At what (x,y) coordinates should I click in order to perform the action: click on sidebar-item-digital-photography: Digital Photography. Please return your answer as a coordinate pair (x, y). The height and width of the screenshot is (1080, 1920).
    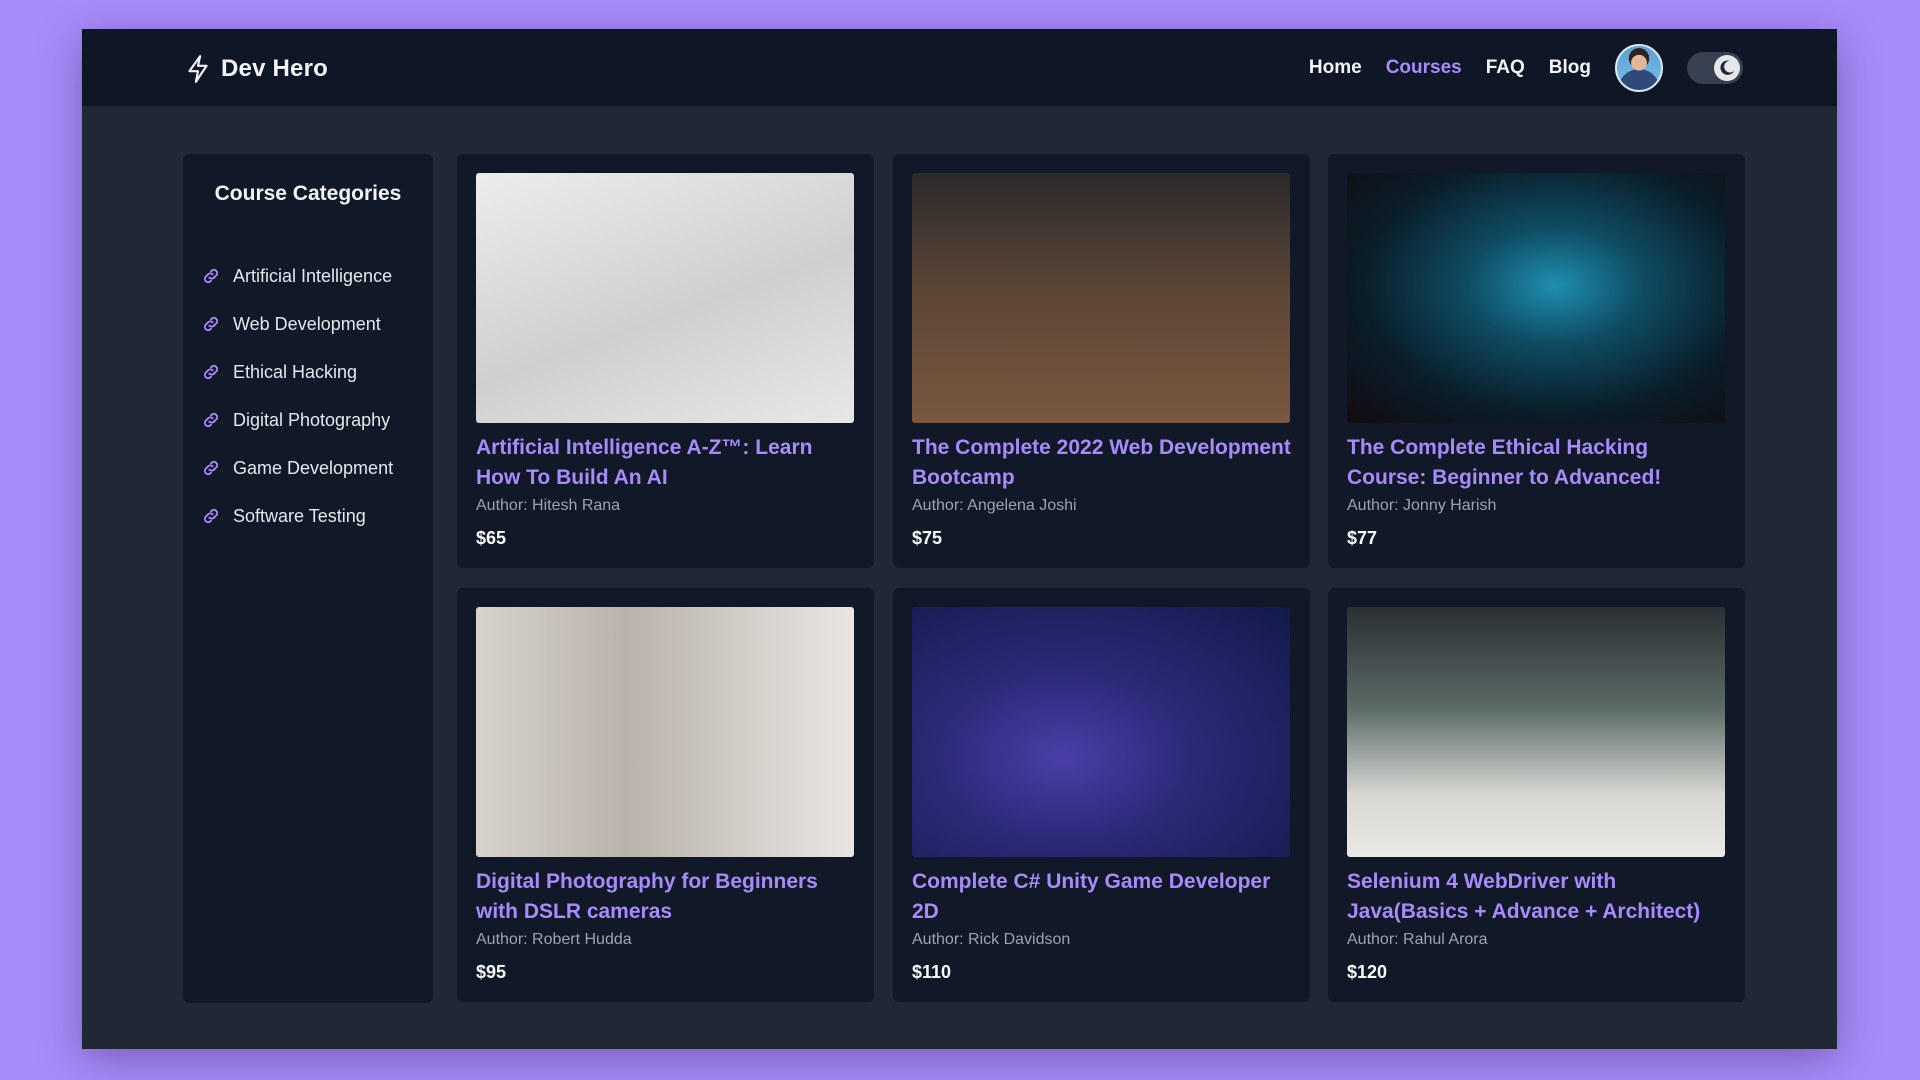
    Looking at the image, I should click on (297, 420).